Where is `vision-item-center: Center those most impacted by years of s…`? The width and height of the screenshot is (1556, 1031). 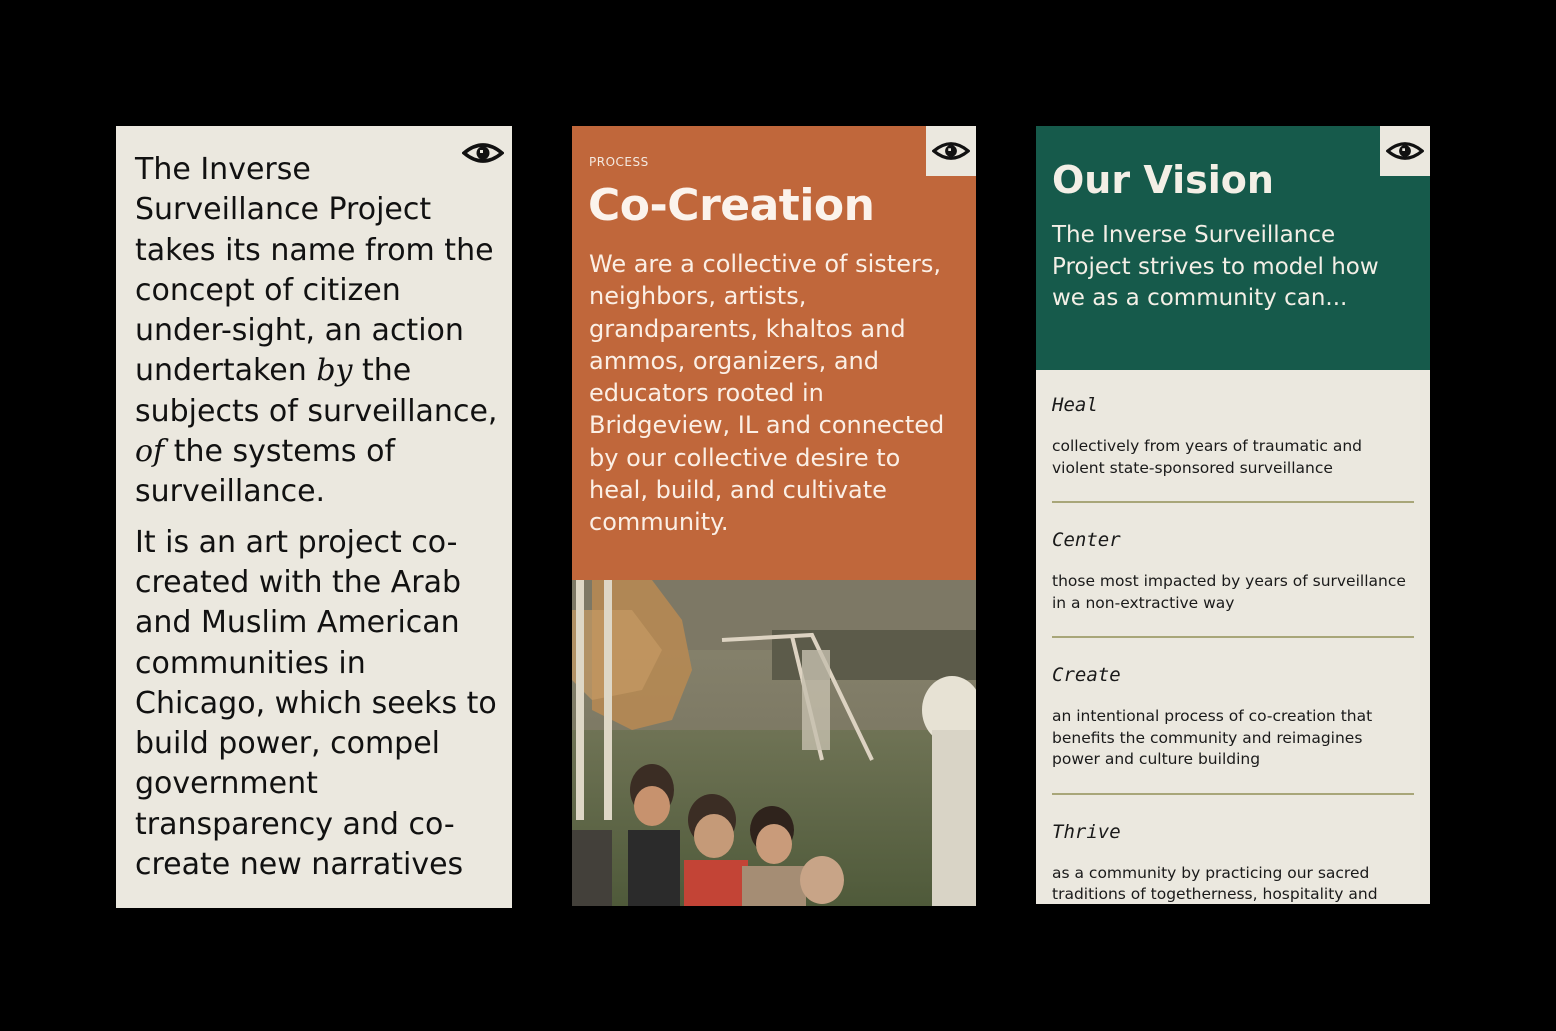
vision-item-center: Center those most impacted by years of s… is located at coordinates (1233, 583).